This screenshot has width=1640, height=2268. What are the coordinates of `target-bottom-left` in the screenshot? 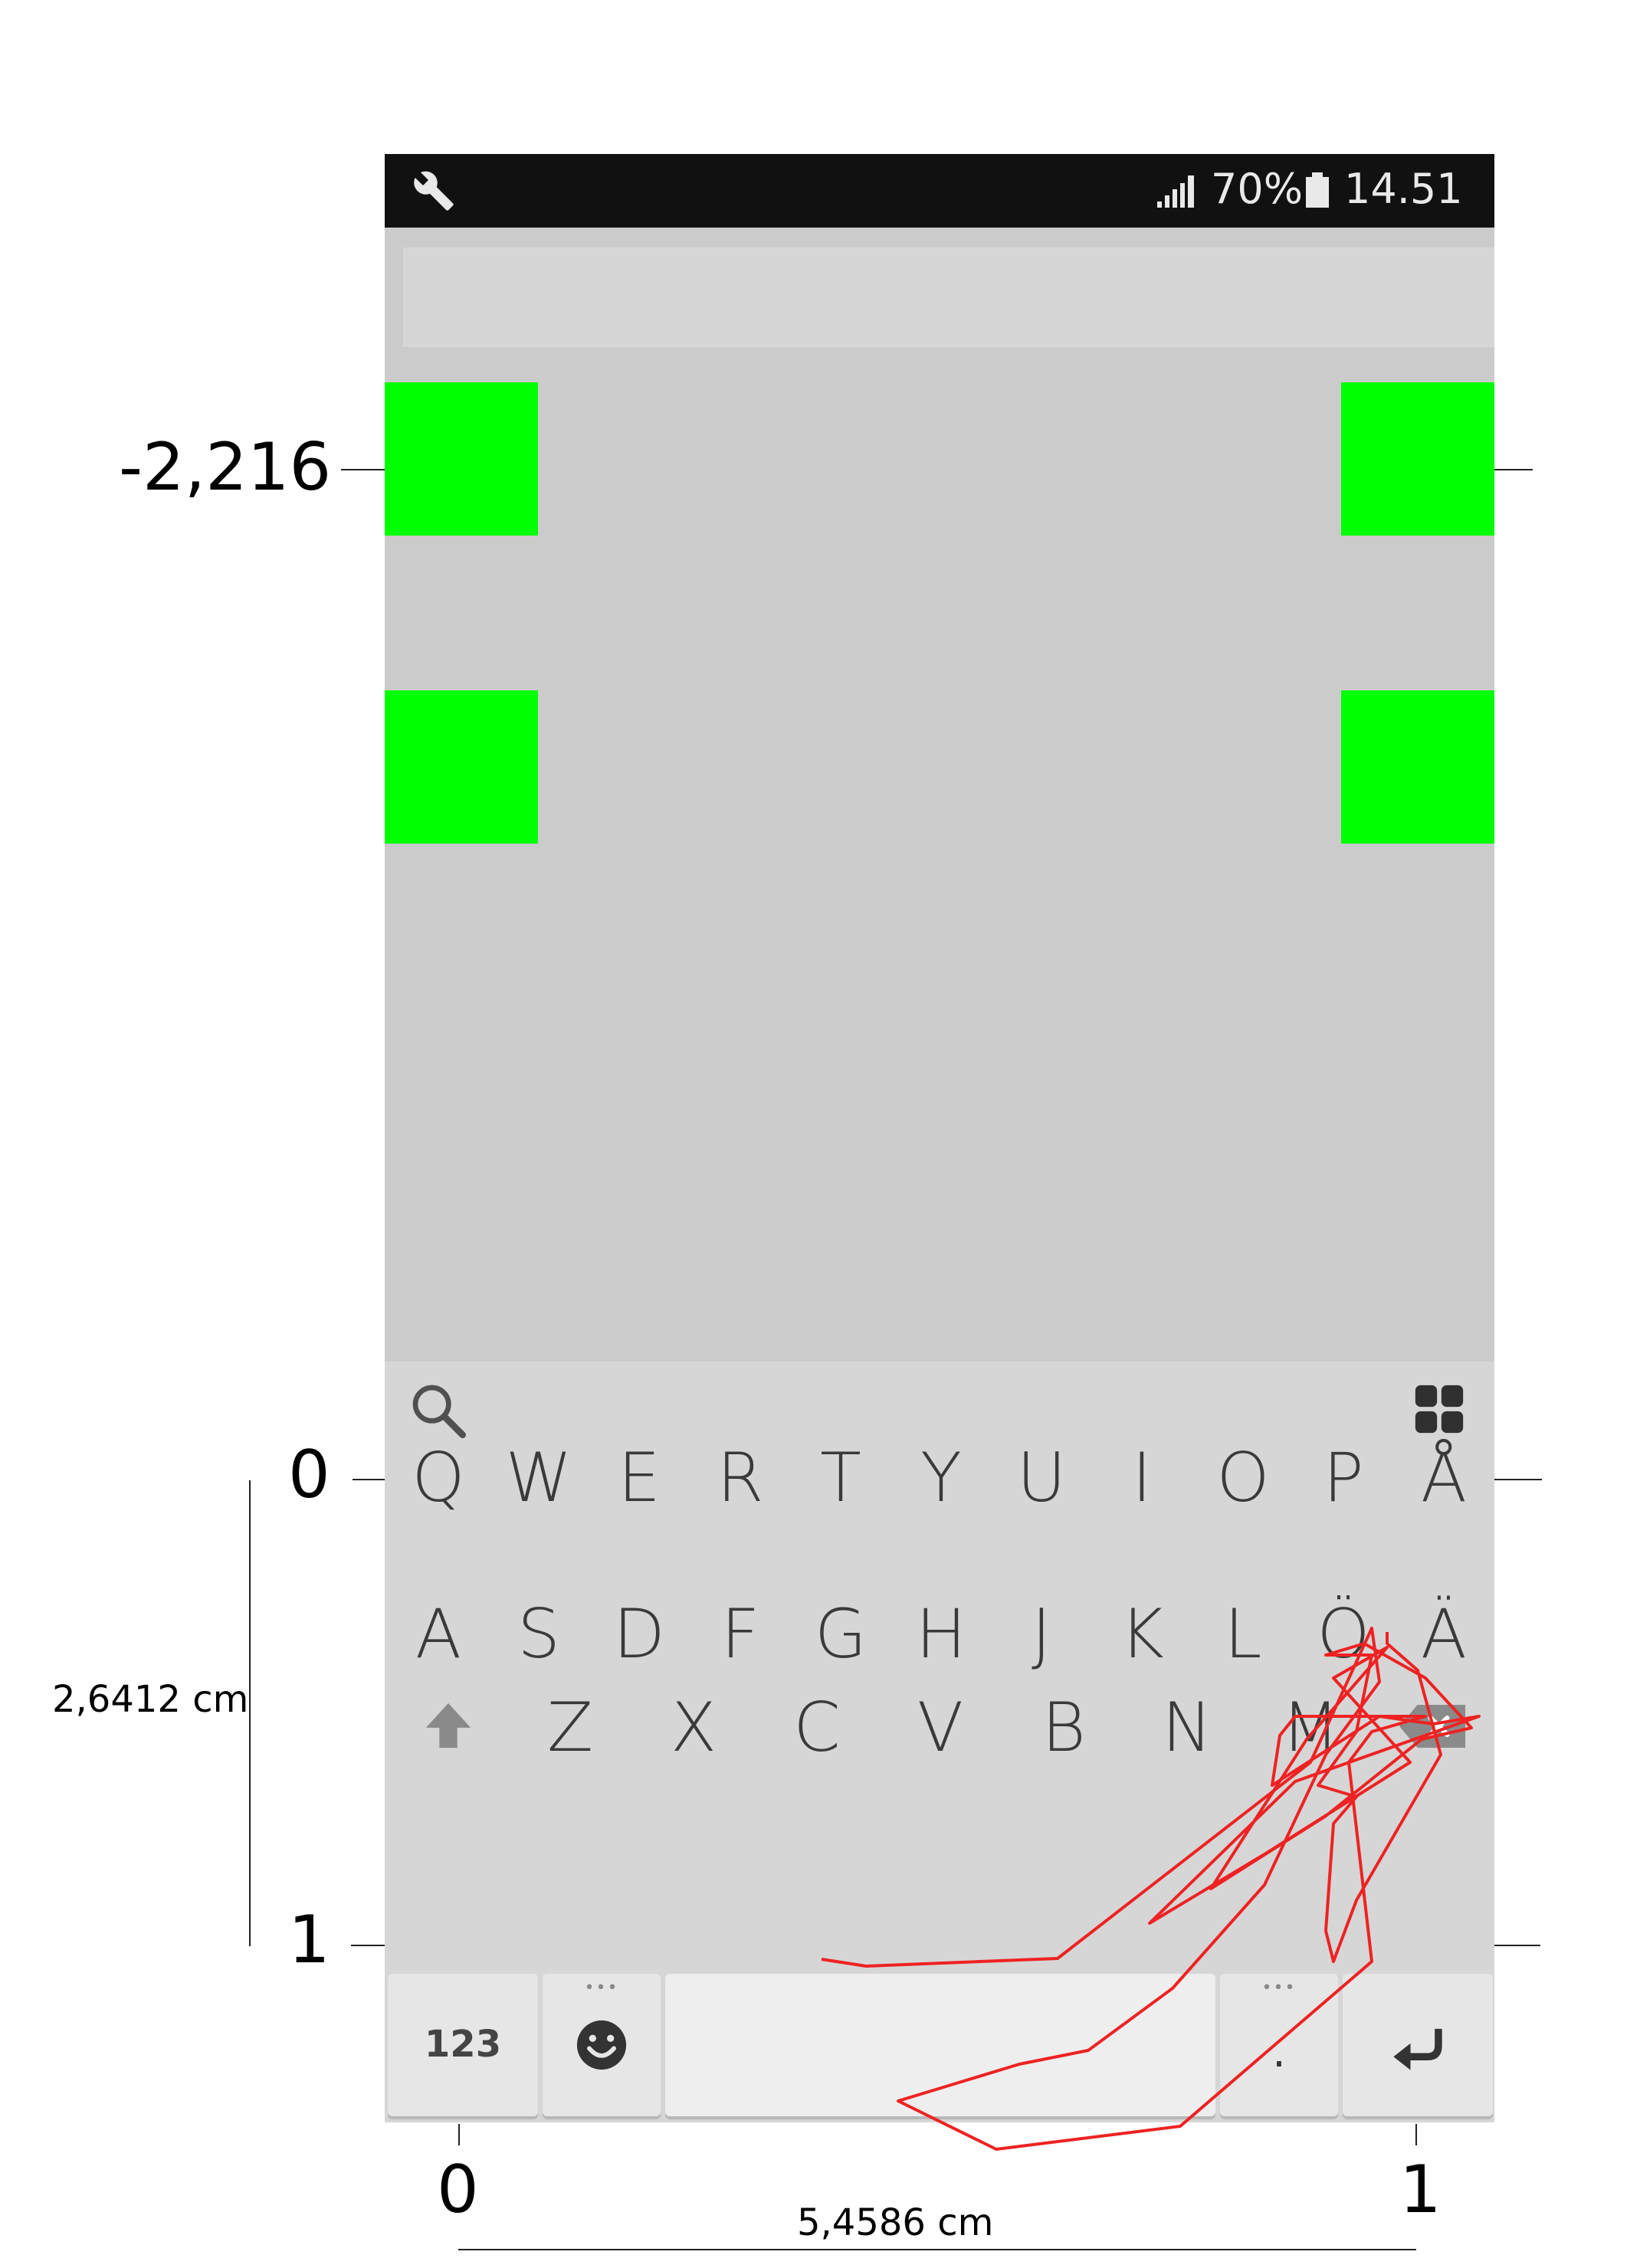 It's located at (461, 767).